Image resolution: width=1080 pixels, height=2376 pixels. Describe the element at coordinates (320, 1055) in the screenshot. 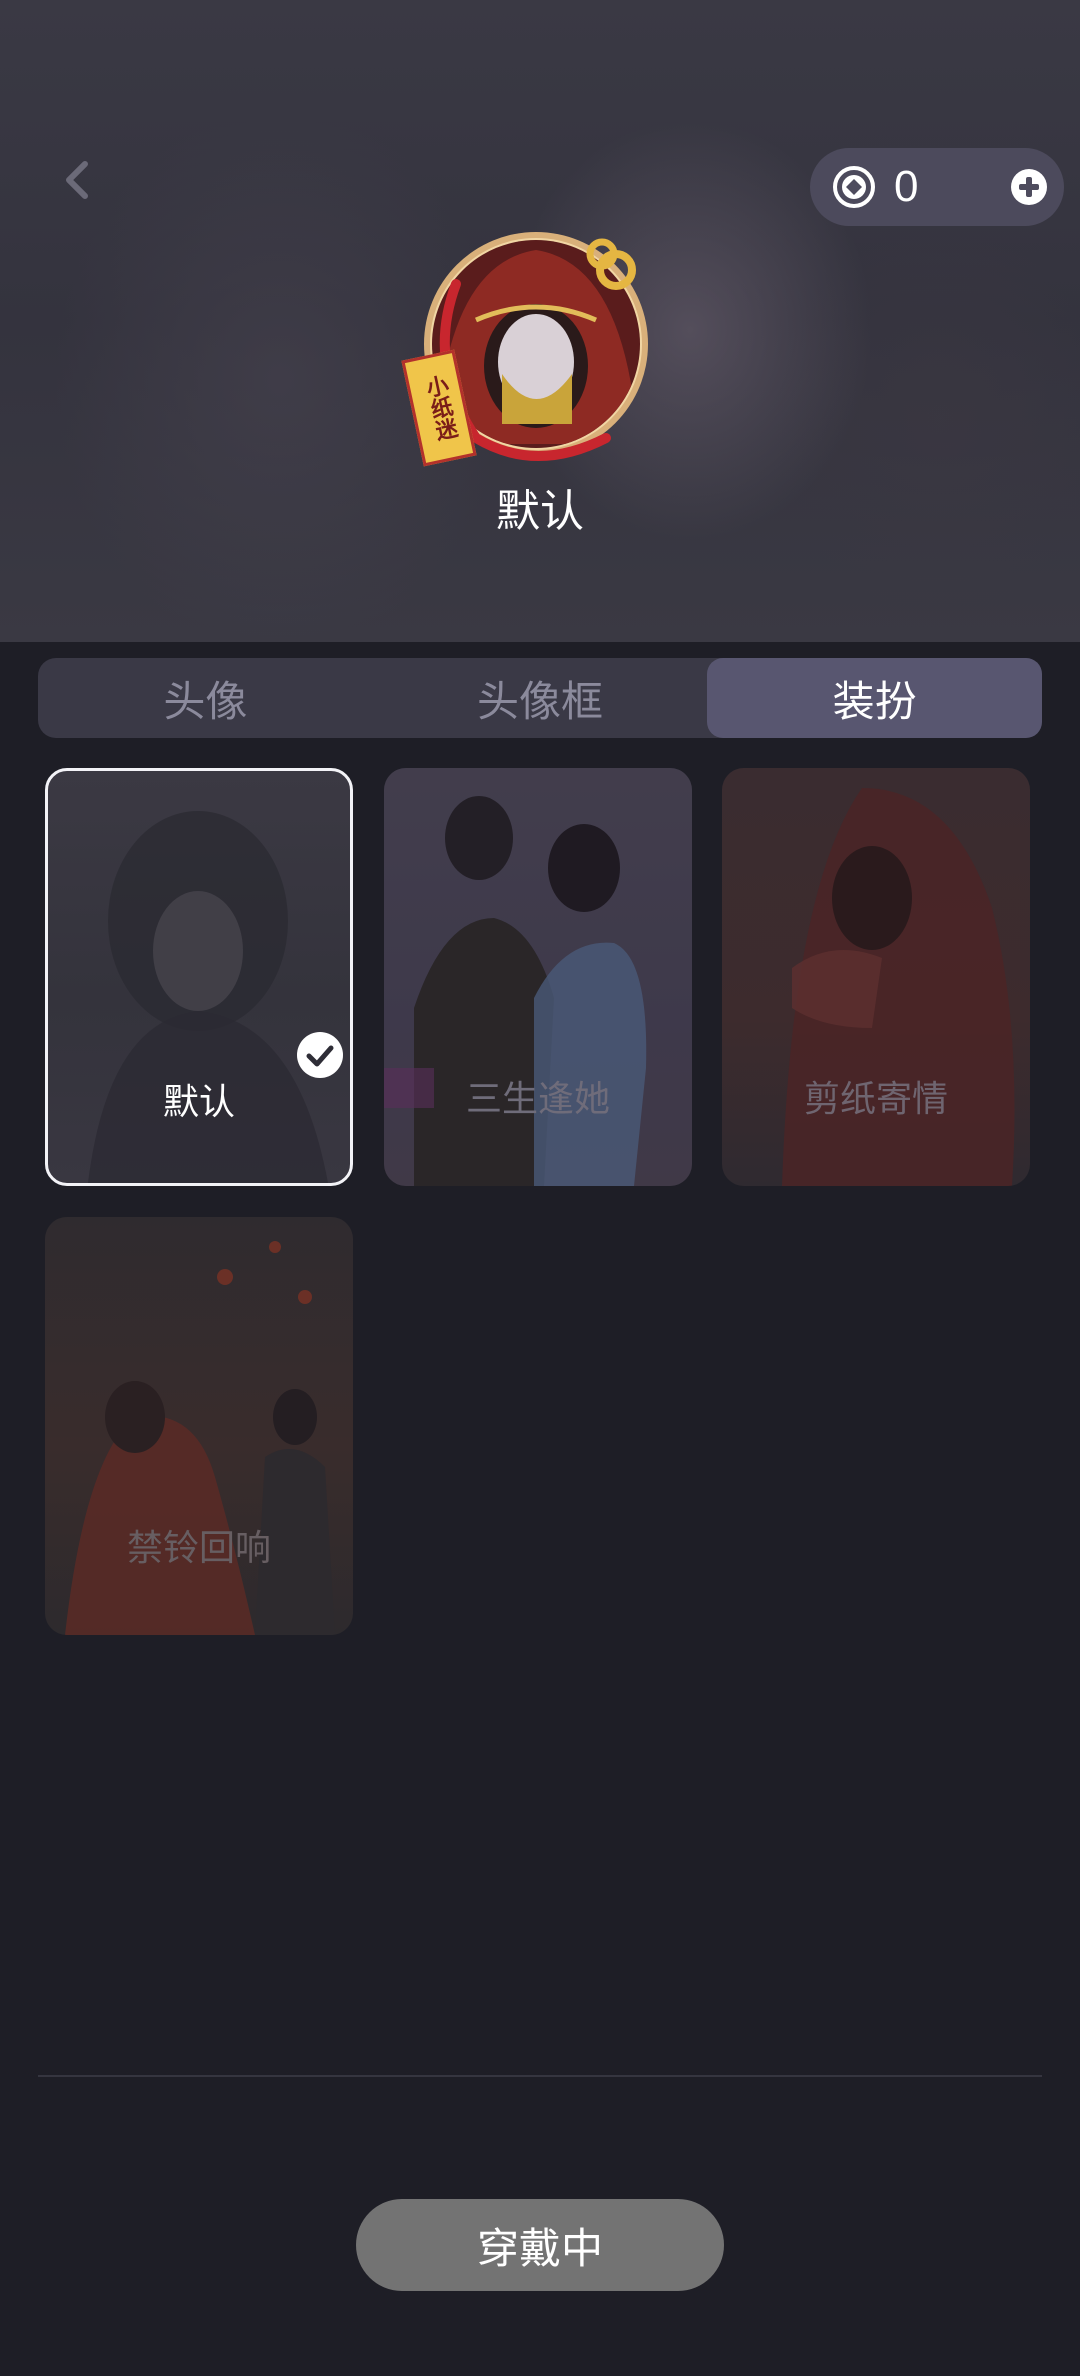

I see `checkmark-icon` at that location.